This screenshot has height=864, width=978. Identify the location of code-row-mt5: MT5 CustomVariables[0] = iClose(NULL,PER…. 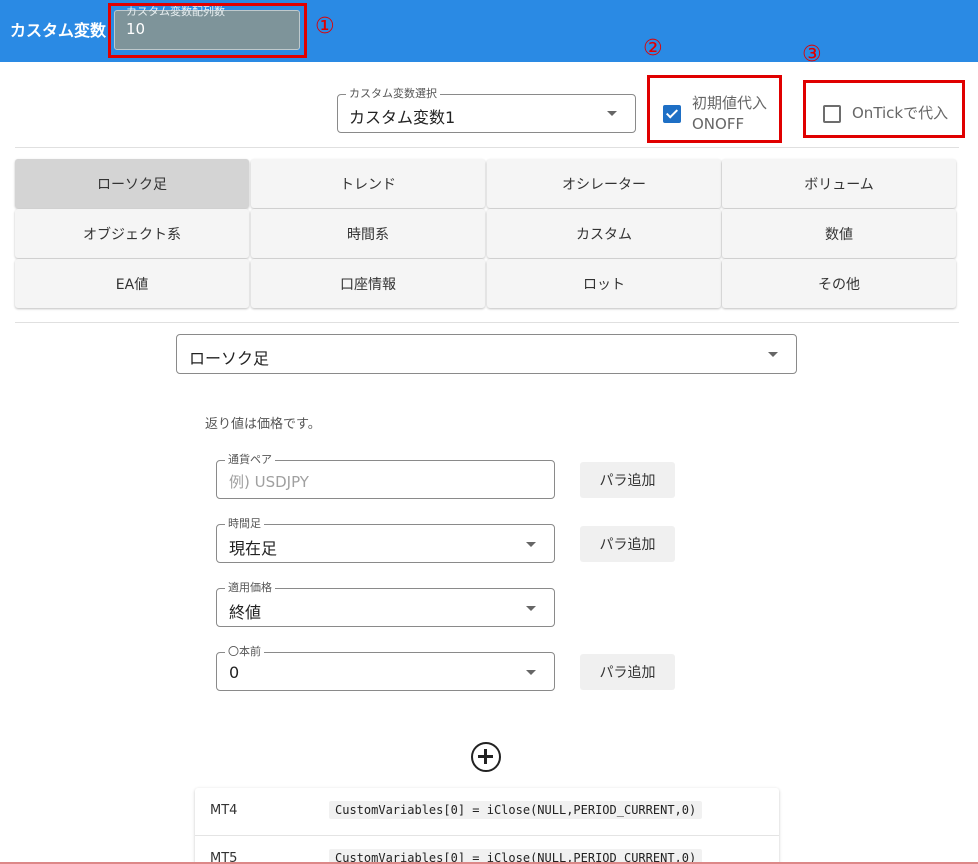
(487, 849).